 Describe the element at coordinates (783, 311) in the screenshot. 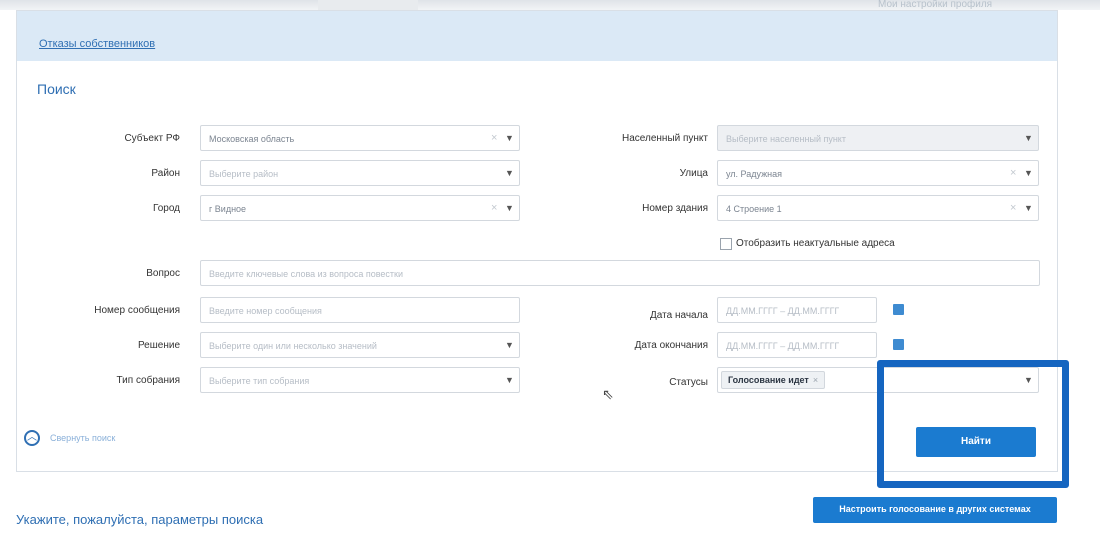

I see `date-start-placeholder: ДД.ММ.ГГГГ – ДД.ММ.ГГГГ` at that location.